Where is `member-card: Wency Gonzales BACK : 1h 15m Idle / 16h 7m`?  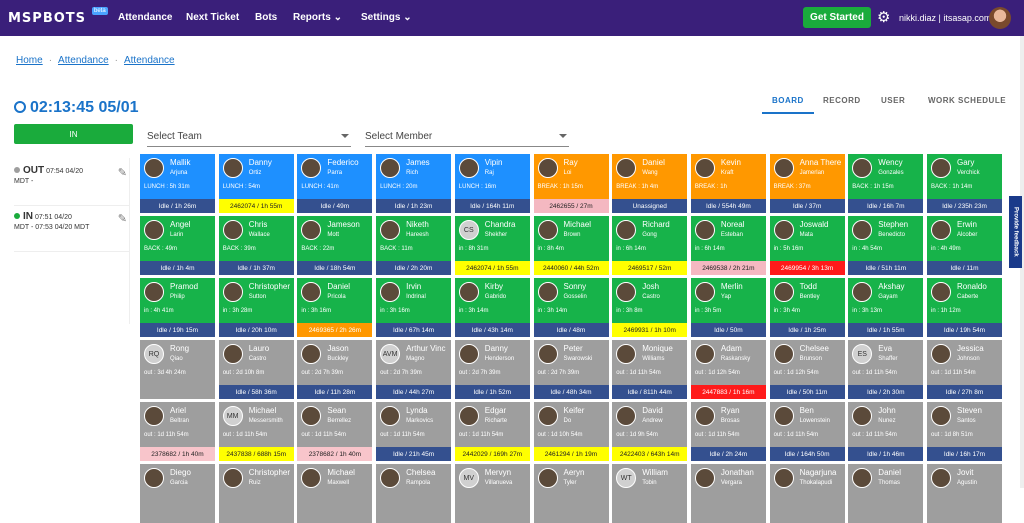 member-card: Wency Gonzales BACK : 1h 15m Idle / 16h 7m is located at coordinates (886, 183).